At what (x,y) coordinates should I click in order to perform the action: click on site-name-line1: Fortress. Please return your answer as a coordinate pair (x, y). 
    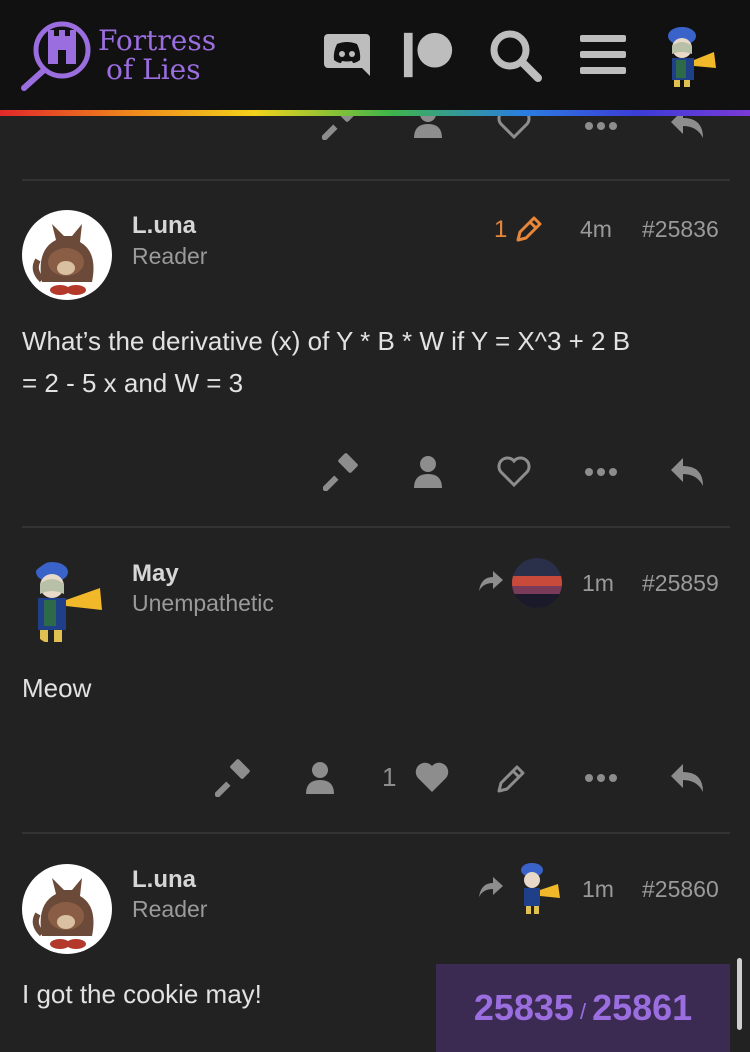
    Looking at the image, I should click on (157, 40).